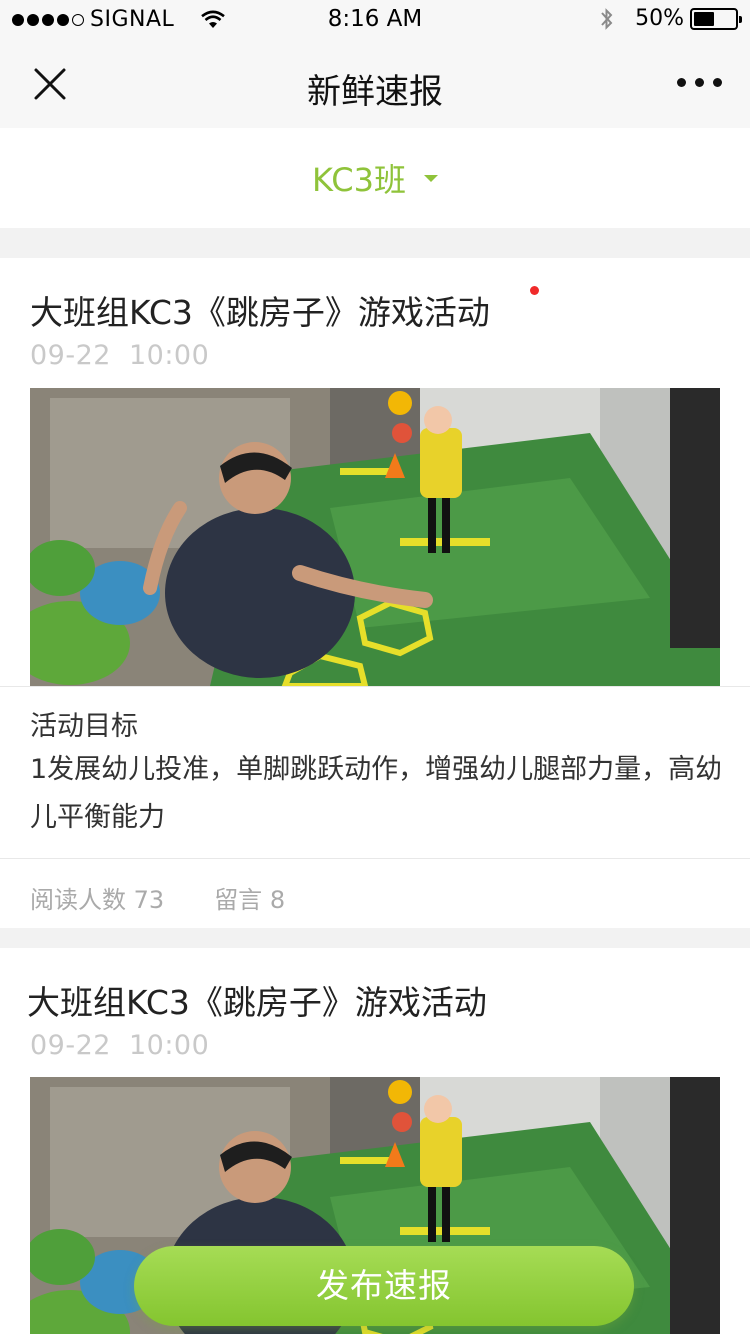 The image size is (750, 1334). What do you see at coordinates (384, 1286) in the screenshot?
I see `publish-button: 发布速报` at bounding box center [384, 1286].